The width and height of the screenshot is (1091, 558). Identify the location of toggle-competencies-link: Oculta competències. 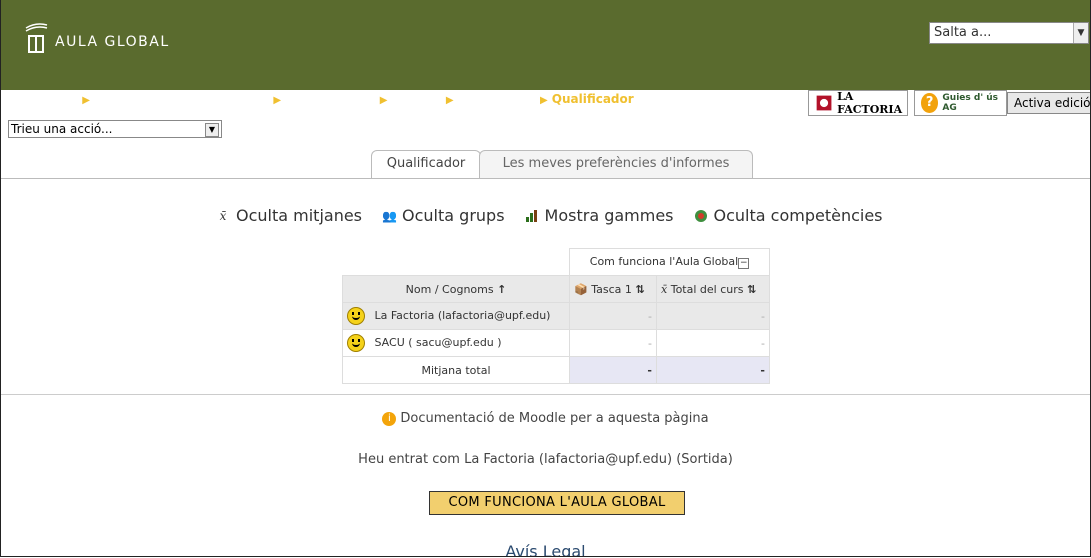
(788, 215).